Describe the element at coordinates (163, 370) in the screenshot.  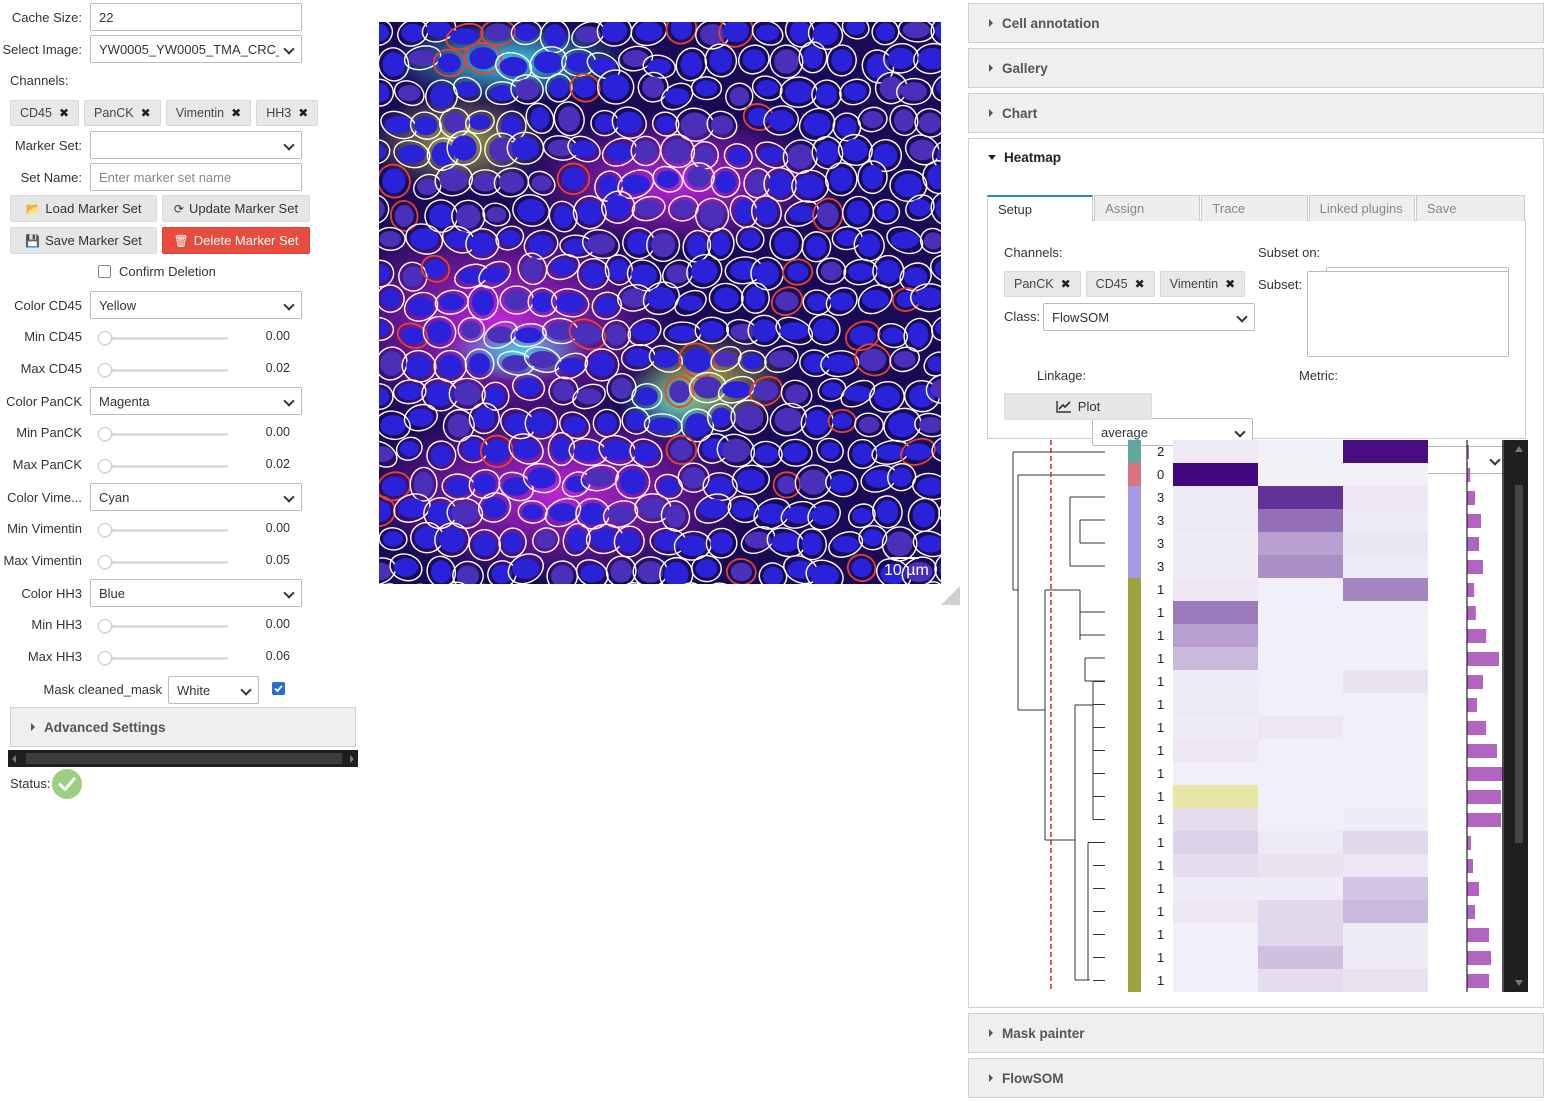
I see `max-cd45-slider` at that location.